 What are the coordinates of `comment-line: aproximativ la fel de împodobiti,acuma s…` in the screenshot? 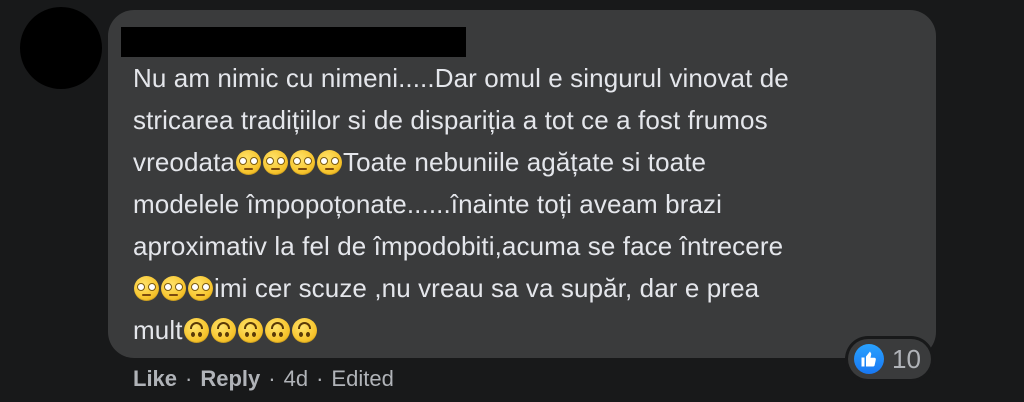 It's located at (523, 246).